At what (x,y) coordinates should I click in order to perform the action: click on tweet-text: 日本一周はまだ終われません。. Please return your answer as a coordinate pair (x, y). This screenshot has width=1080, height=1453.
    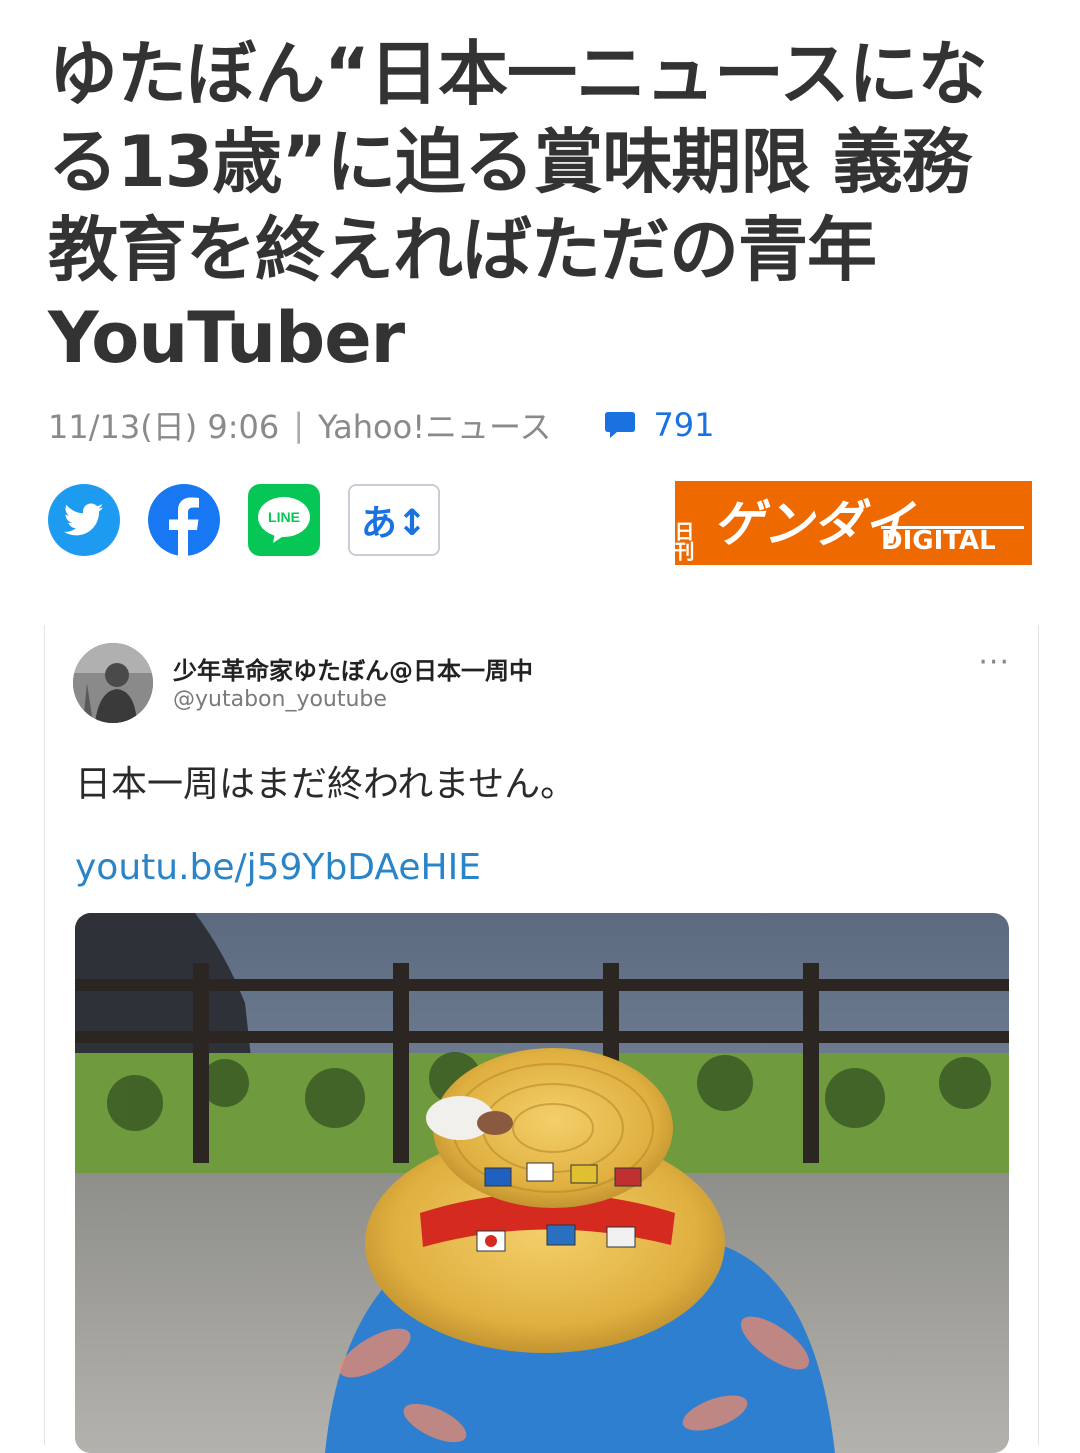
    Looking at the image, I should click on (326, 784).